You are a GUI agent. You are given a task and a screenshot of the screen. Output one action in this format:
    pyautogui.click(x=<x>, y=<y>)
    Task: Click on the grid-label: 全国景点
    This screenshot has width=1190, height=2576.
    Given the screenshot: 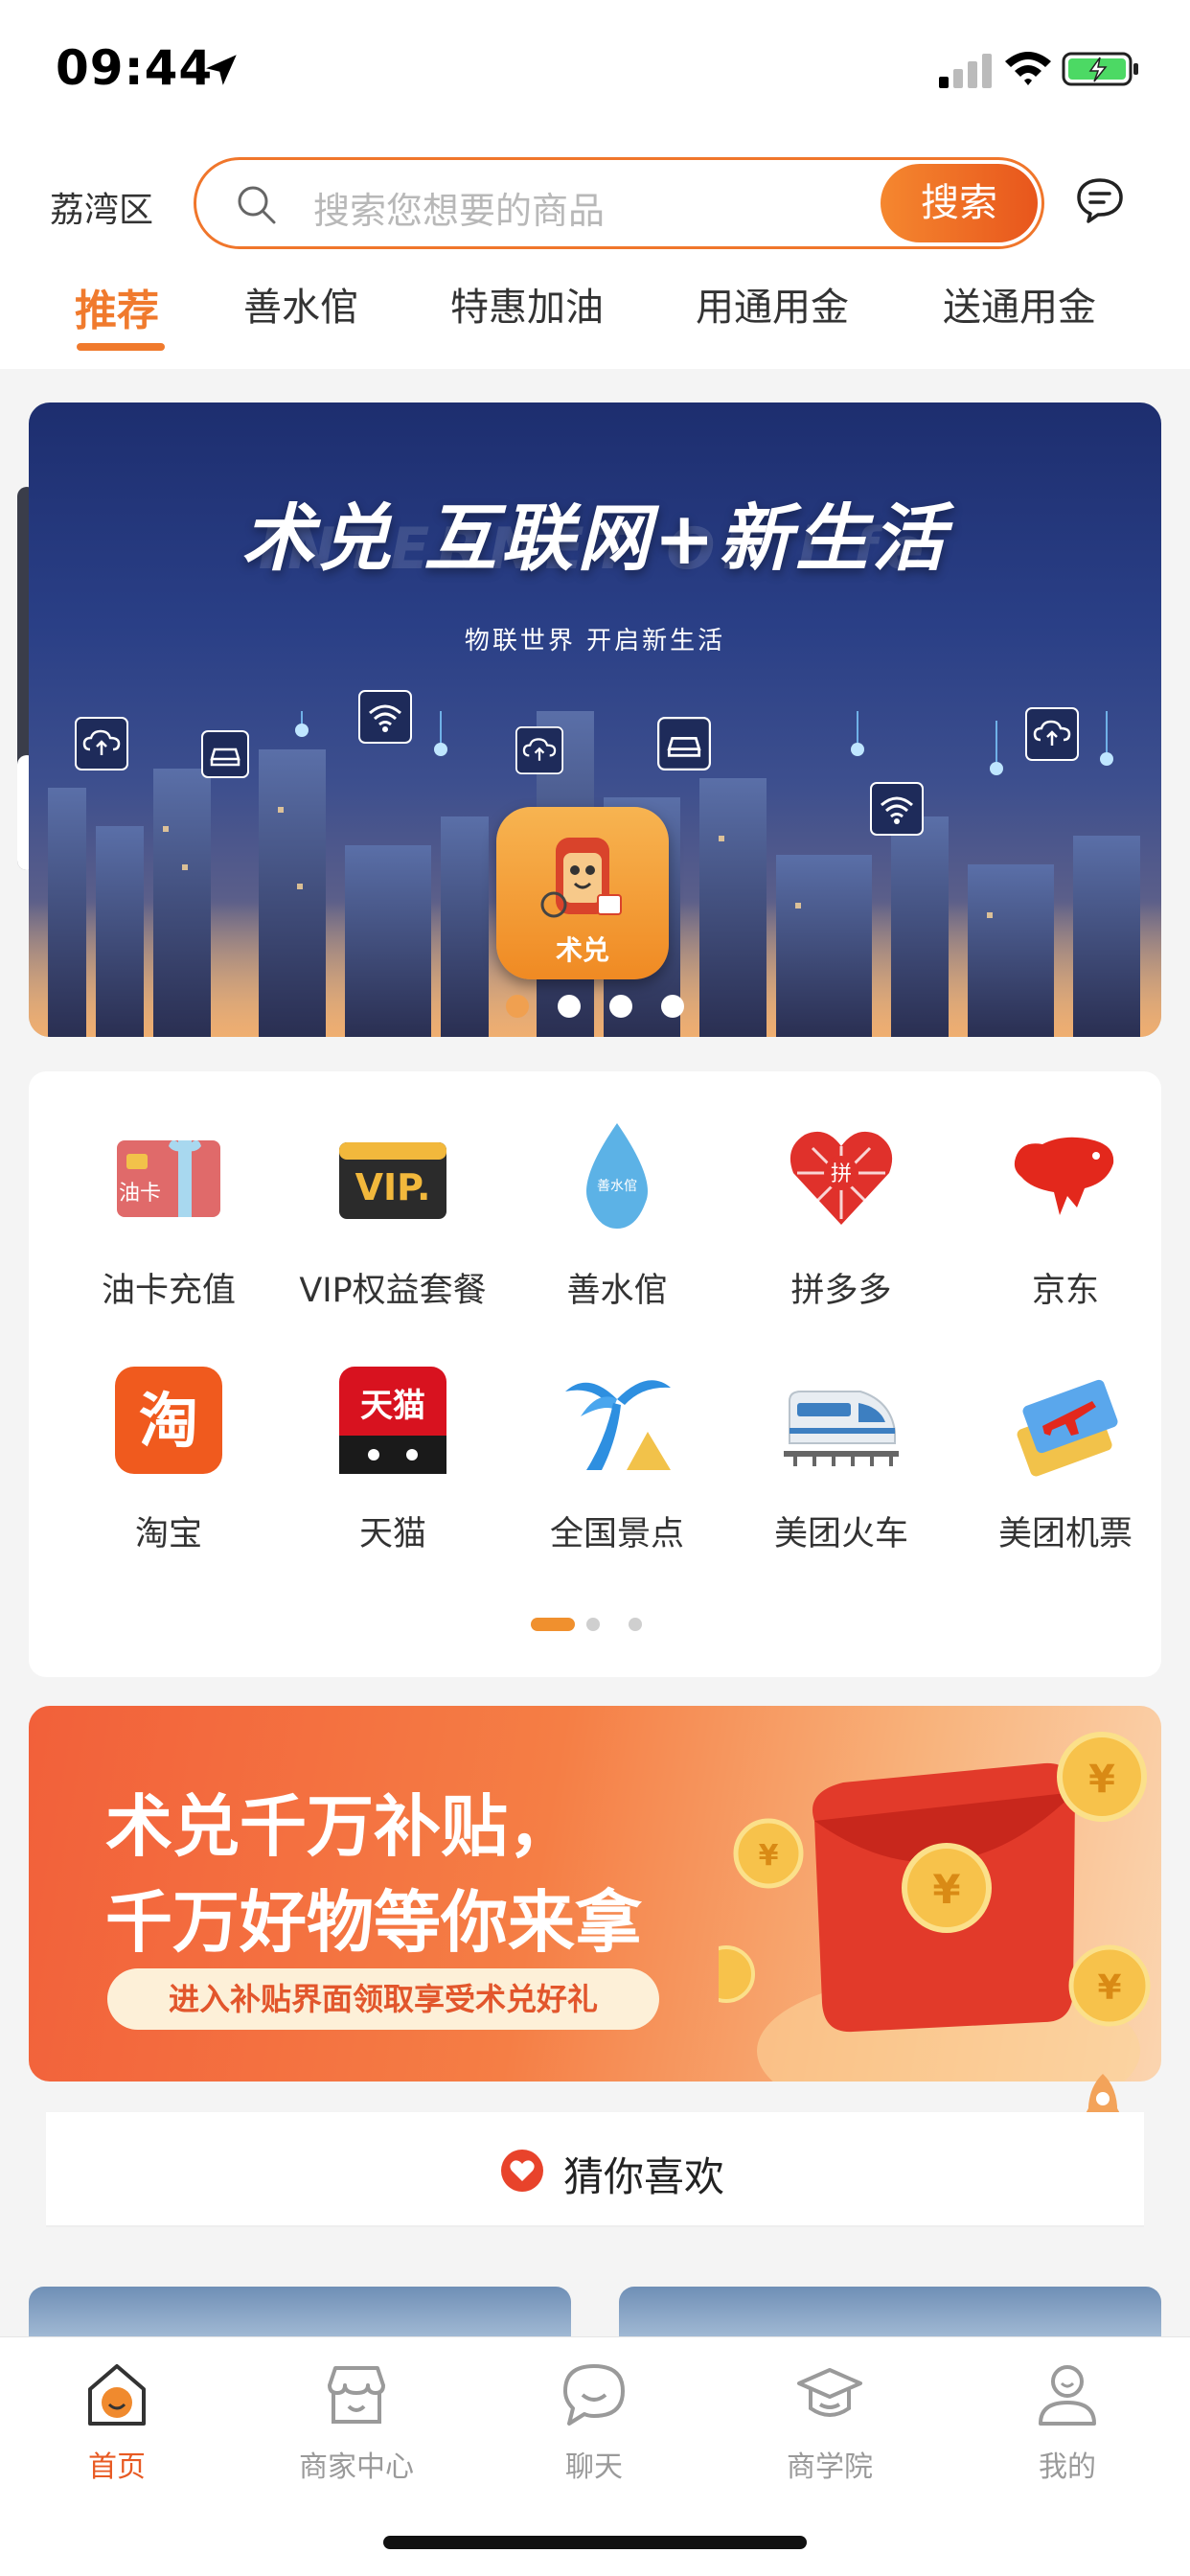 What is the action you would take?
    pyautogui.click(x=617, y=1534)
    